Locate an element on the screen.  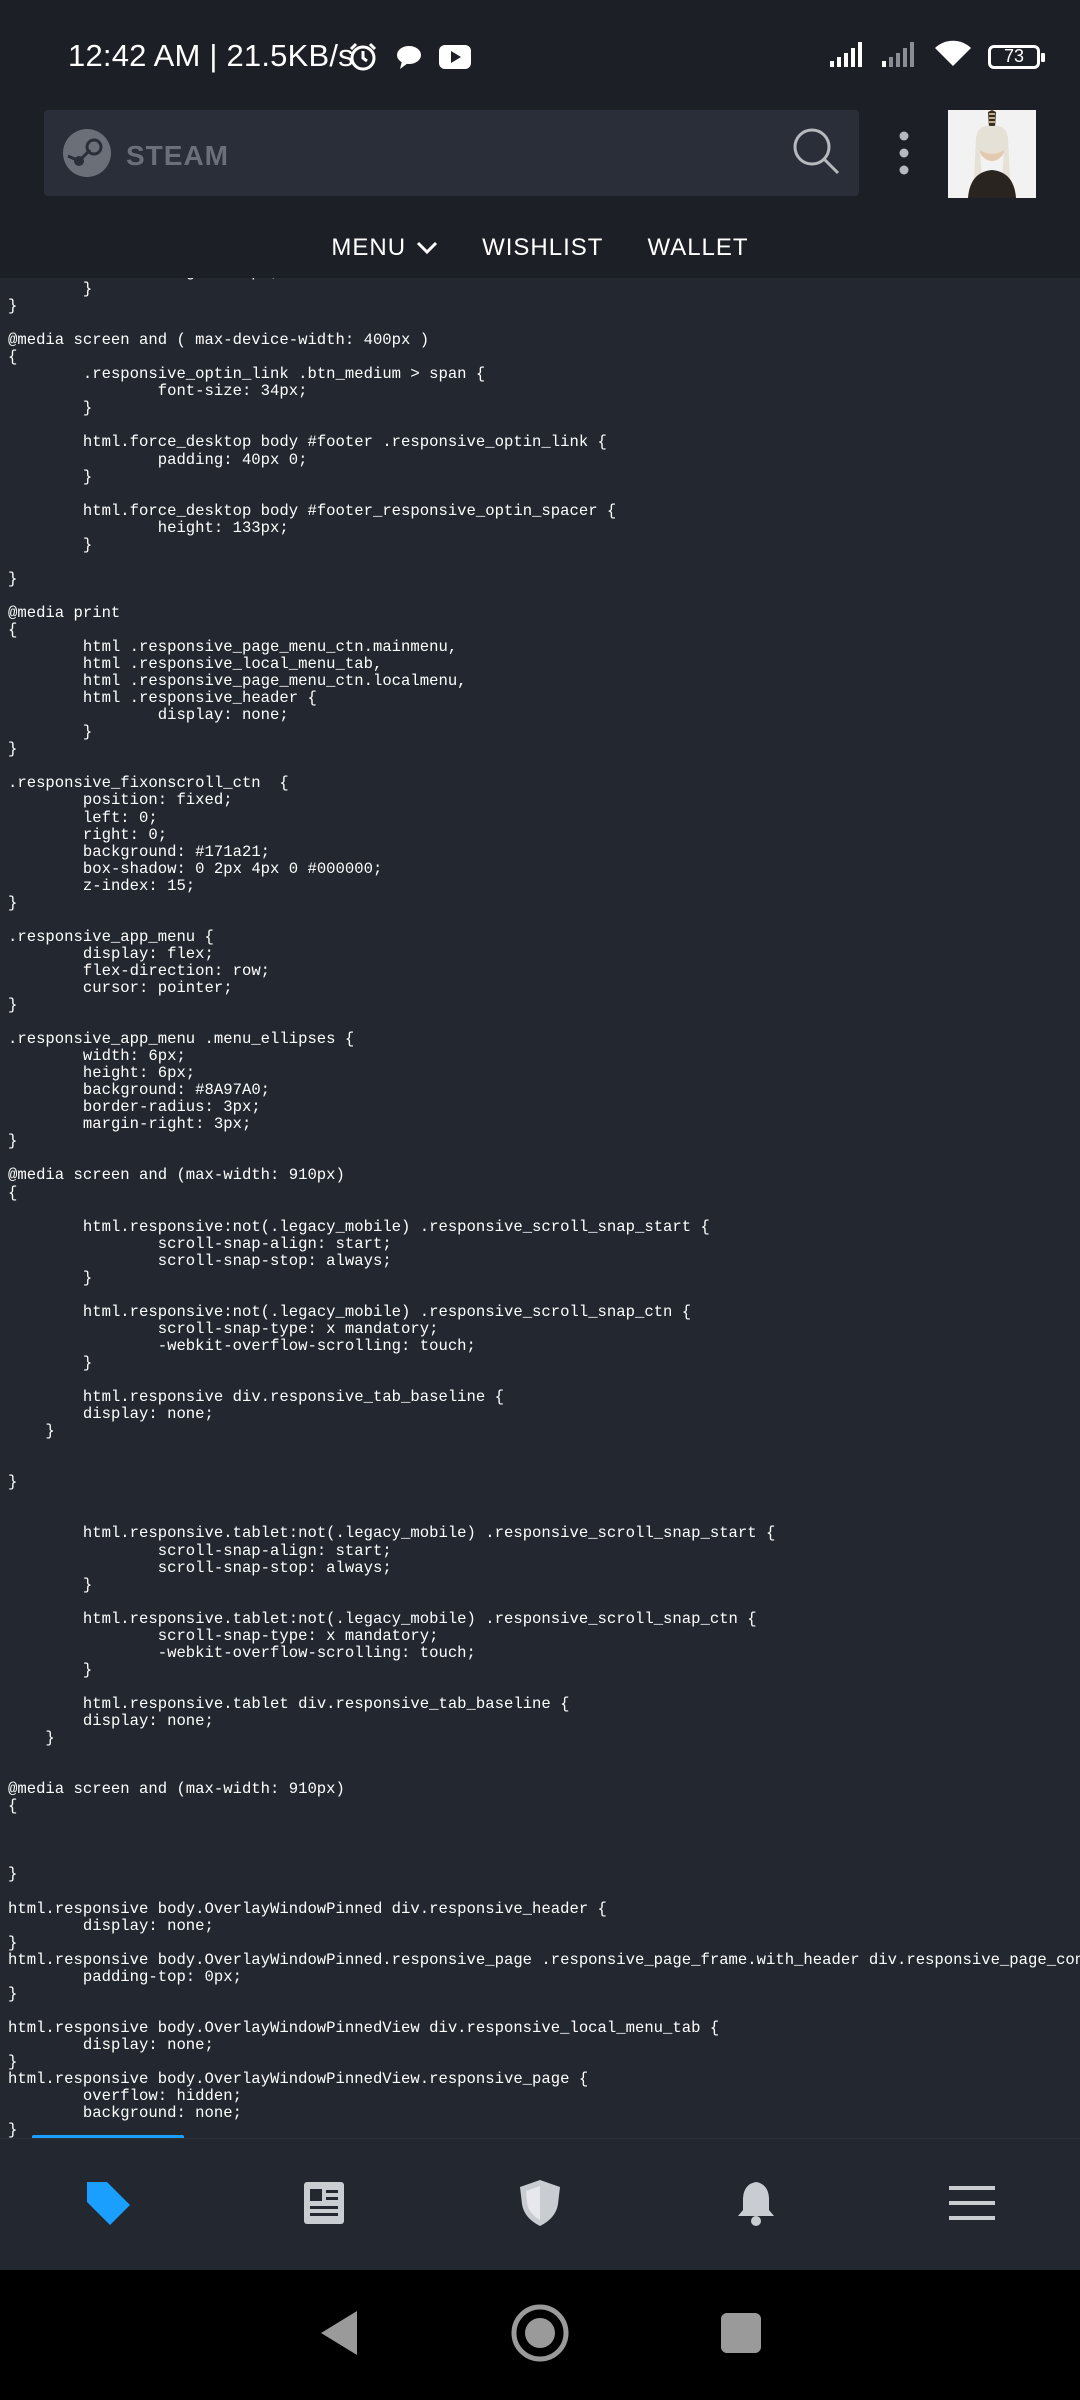
news-tab is located at coordinates (324, 2205).